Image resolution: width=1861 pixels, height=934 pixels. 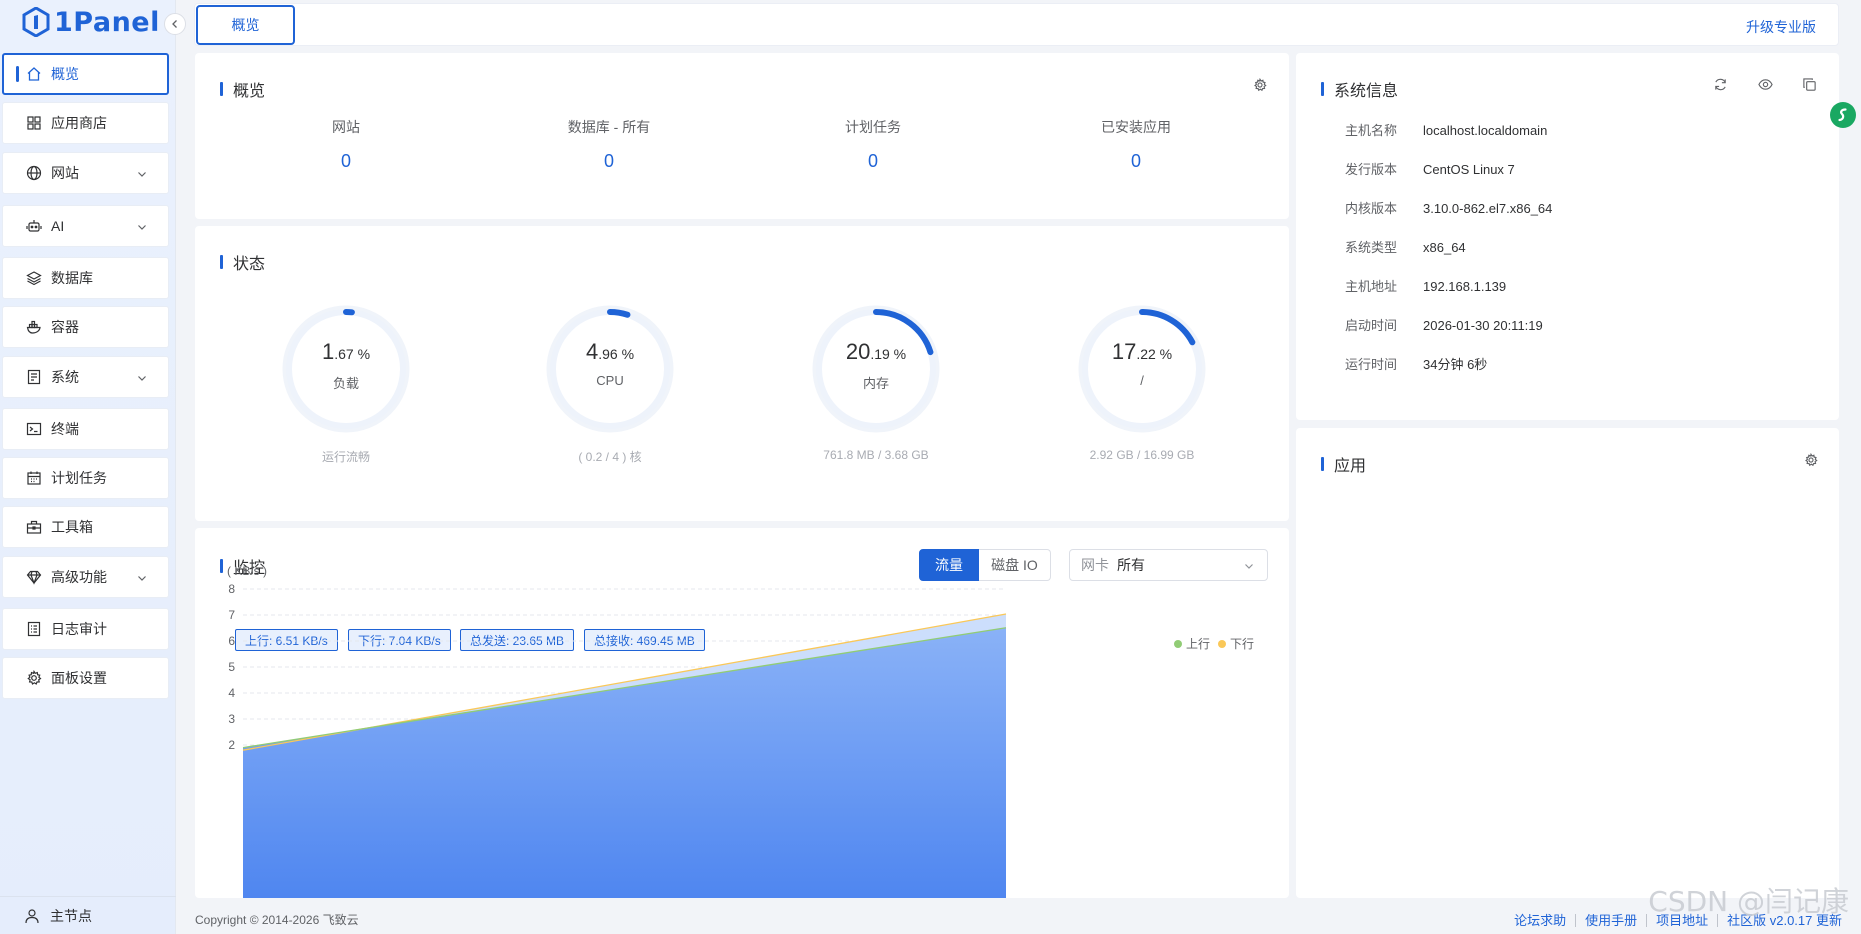 I want to click on manual-link: 使用手册, so click(x=1612, y=920).